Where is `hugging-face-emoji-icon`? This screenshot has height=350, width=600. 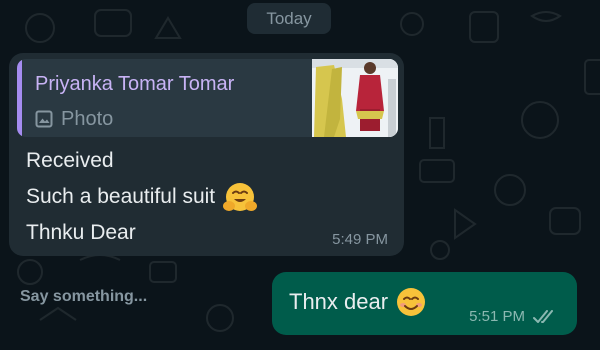
hugging-face-emoji-icon is located at coordinates (240, 197).